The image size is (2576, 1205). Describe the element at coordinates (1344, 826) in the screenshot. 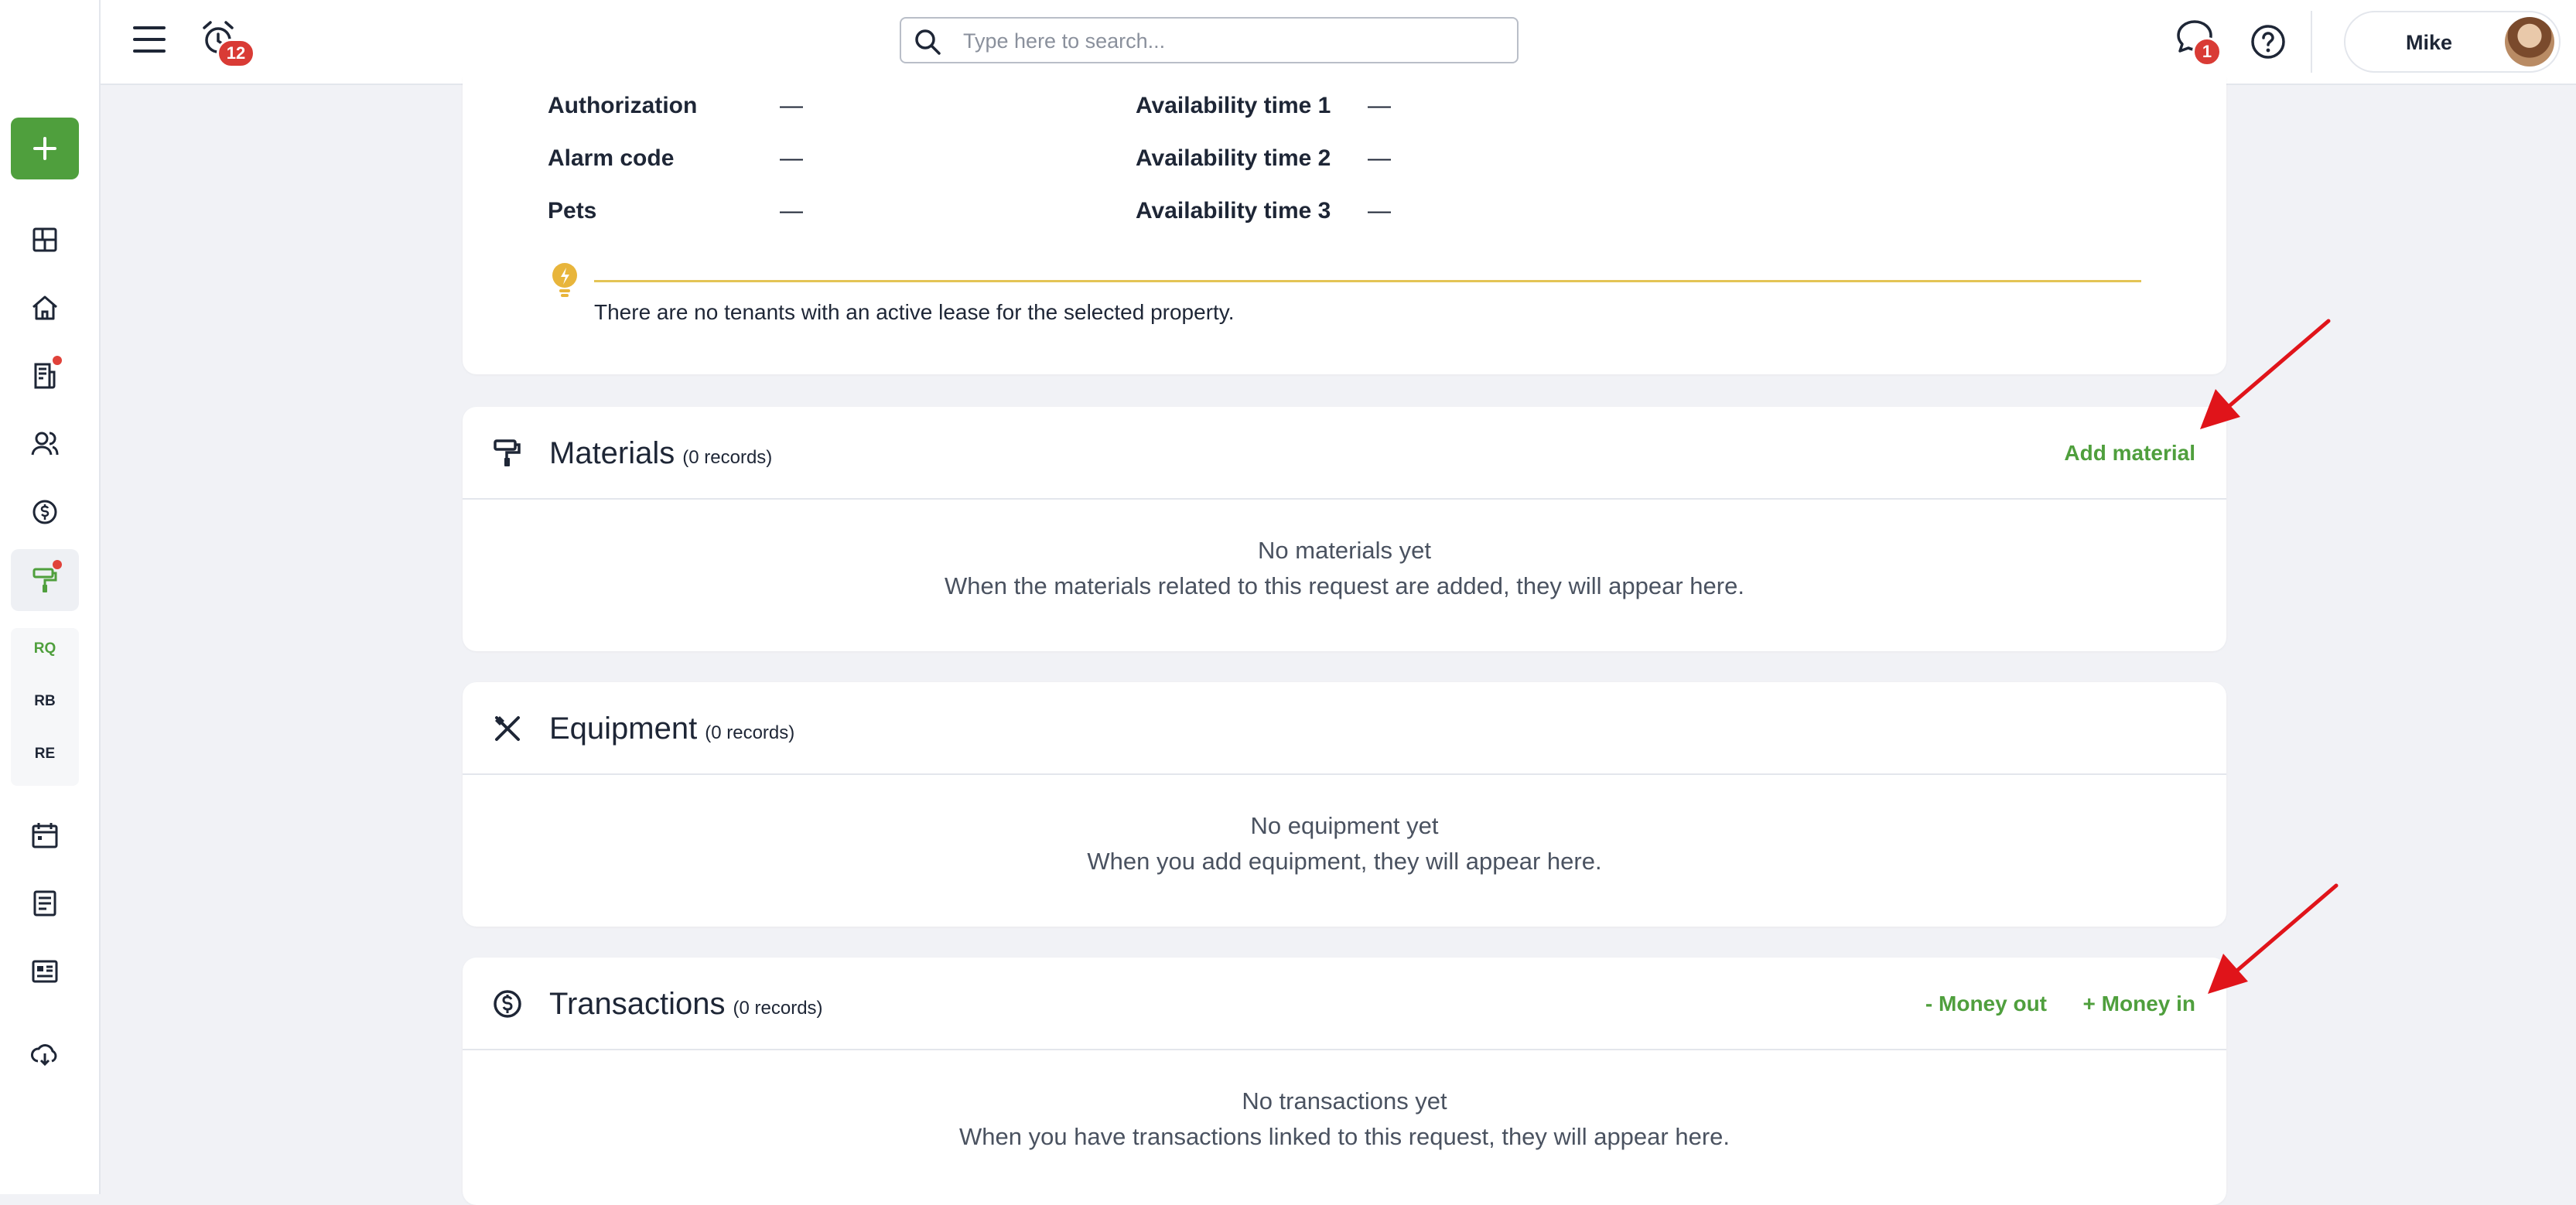

I see `empty-state-title: No equipment yet` at that location.